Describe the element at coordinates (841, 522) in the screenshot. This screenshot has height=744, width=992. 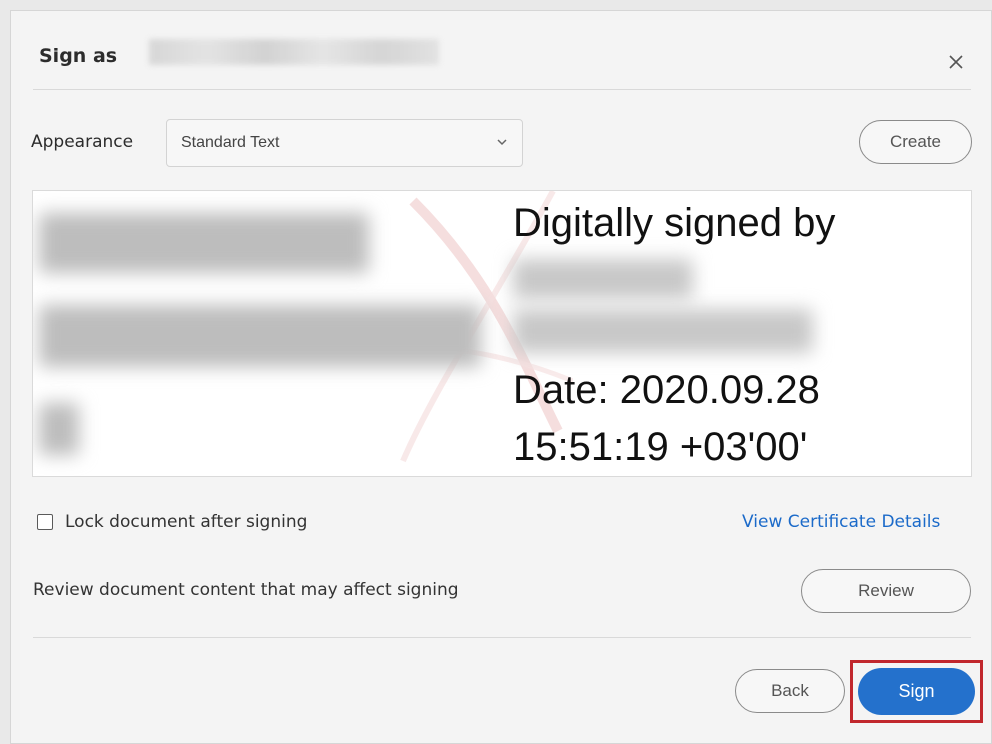
I see `view-certificate-details-link: View Certificate Details` at that location.